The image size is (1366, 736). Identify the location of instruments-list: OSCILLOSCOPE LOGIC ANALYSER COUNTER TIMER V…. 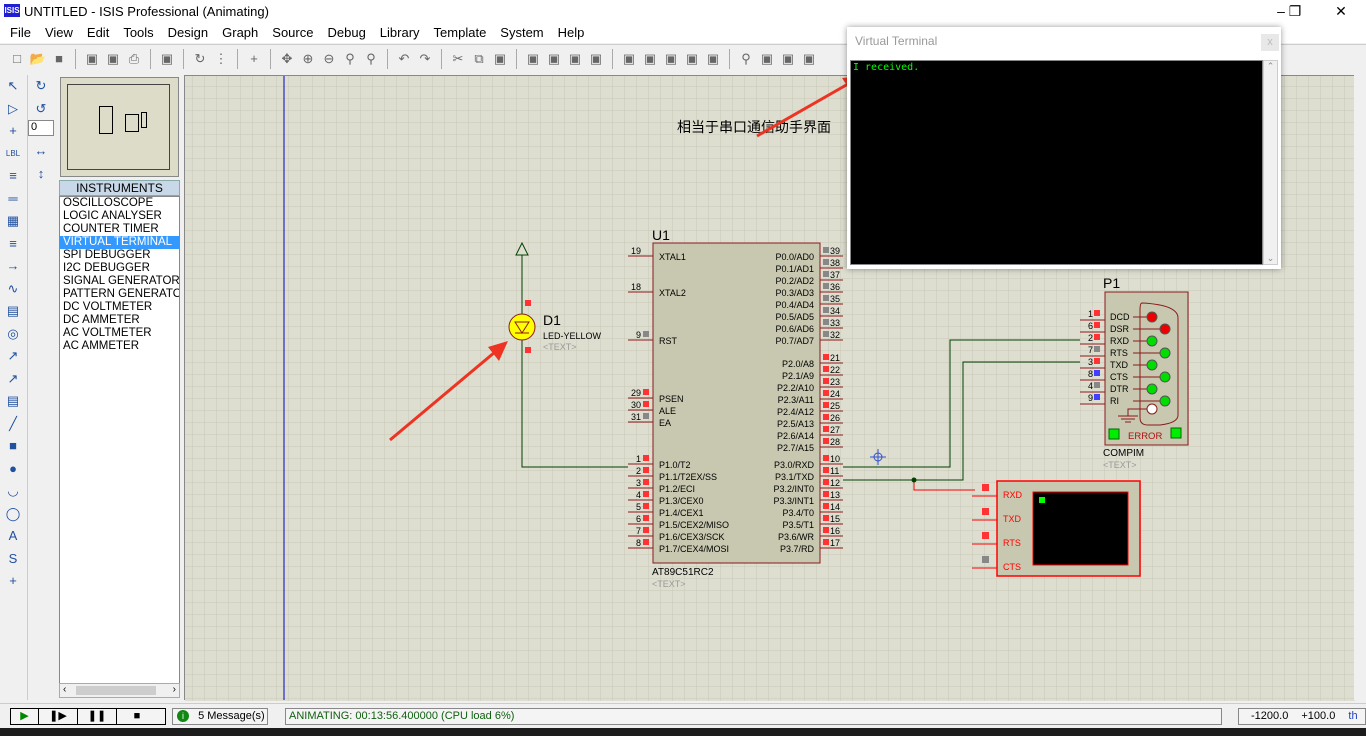
(119, 440).